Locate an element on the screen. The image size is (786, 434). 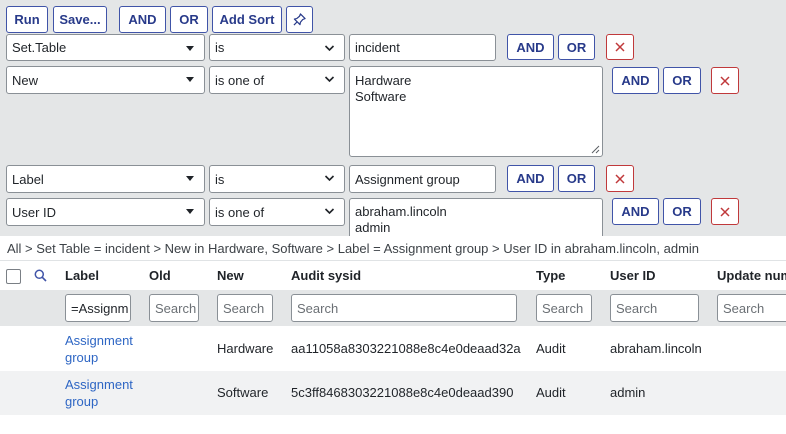
column-header-update-num: Update num is located at coordinates (751, 275).